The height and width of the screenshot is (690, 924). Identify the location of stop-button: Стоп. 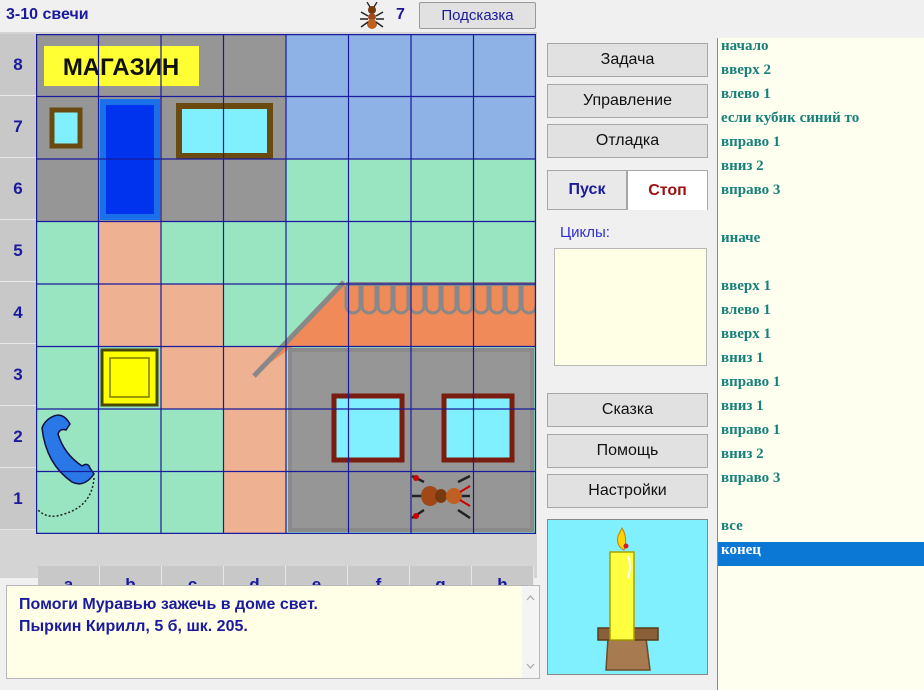
(667, 190).